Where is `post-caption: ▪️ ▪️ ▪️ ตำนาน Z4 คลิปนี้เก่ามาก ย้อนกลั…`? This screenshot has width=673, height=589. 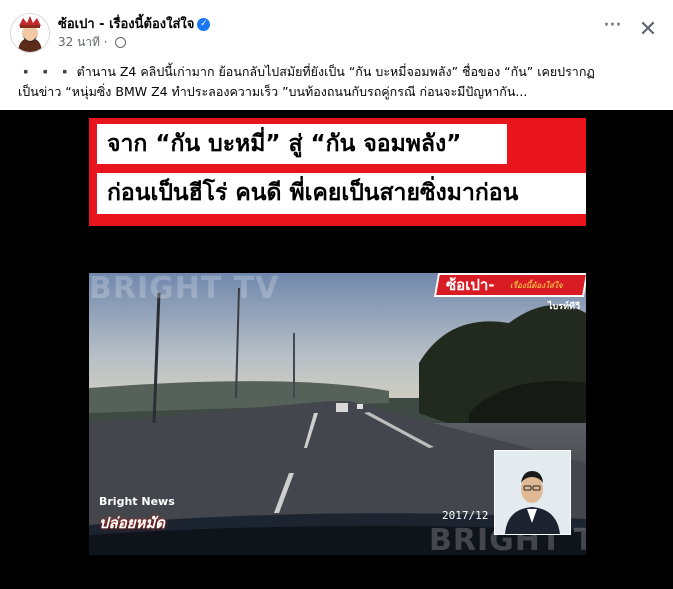
post-caption: ▪️ ▪️ ▪️ ตำนาน Z4 คลิปนี้เก่ามาก ย้อนกลั… is located at coordinates (338, 82).